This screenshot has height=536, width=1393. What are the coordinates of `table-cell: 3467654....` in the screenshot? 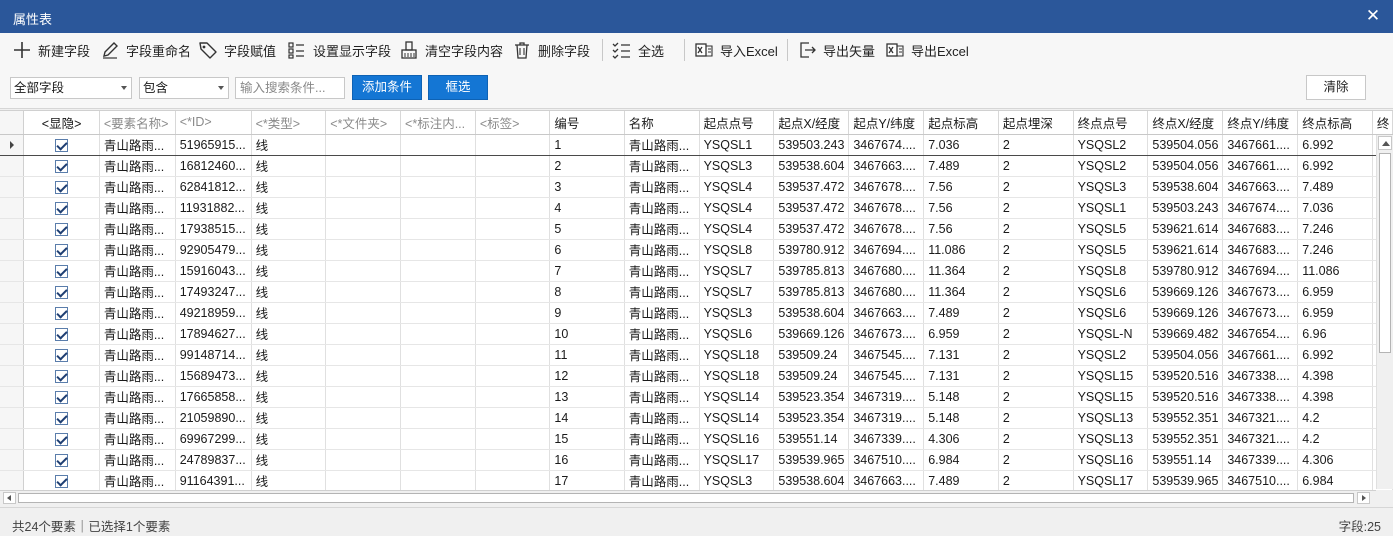 It's located at (1260, 334).